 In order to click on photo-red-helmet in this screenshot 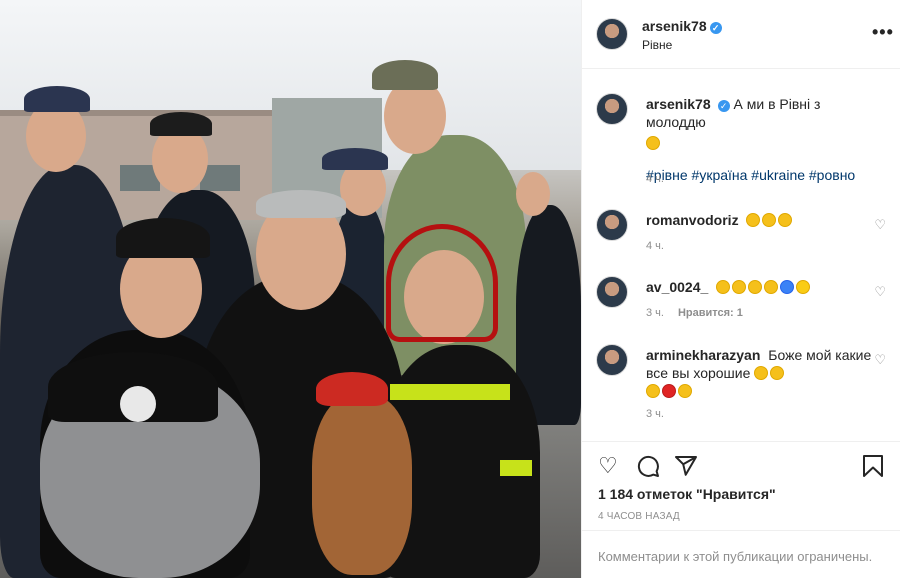, I will do `click(442, 283)`.